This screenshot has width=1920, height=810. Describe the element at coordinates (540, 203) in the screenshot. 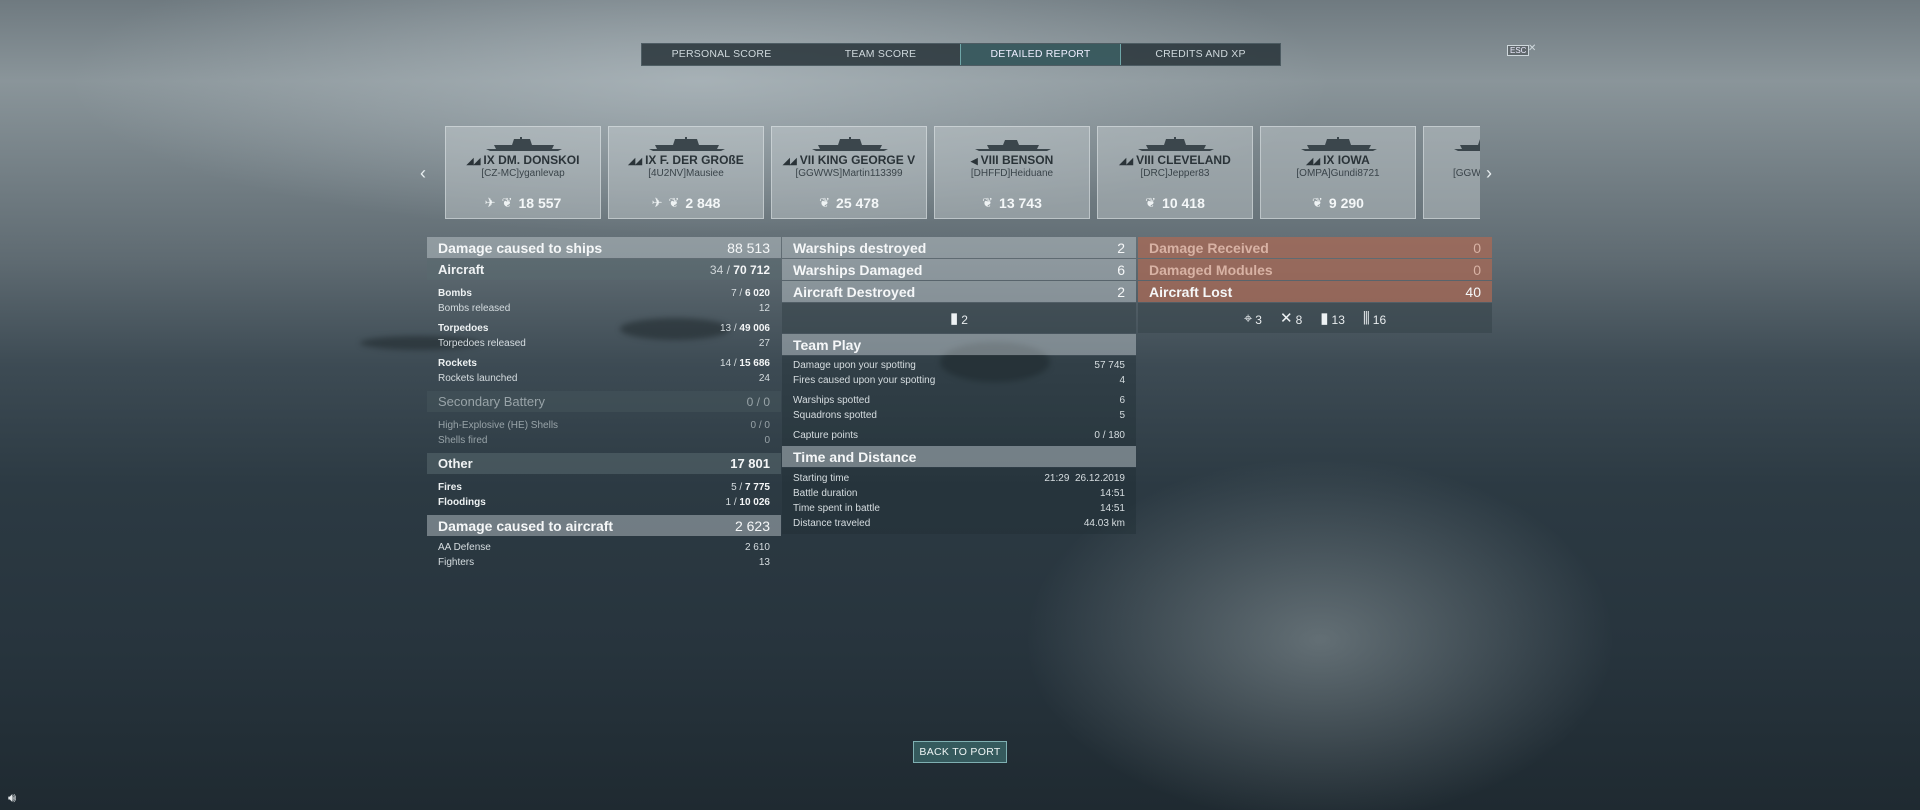

I see `ship-score: 18 557` at that location.